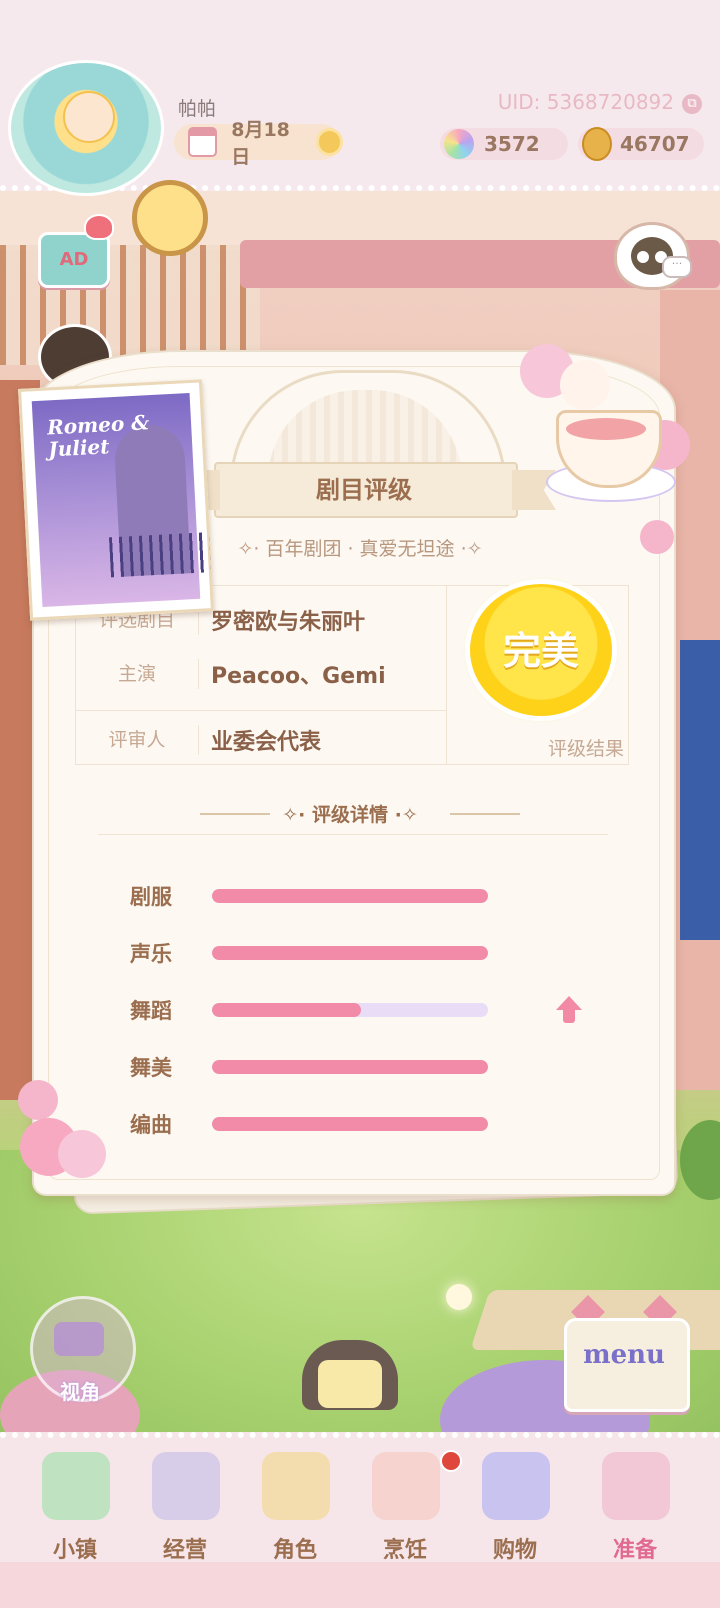 The width and height of the screenshot is (720, 1608). What do you see at coordinates (260, 143) in the screenshot?
I see `date-text: 8月18日` at bounding box center [260, 143].